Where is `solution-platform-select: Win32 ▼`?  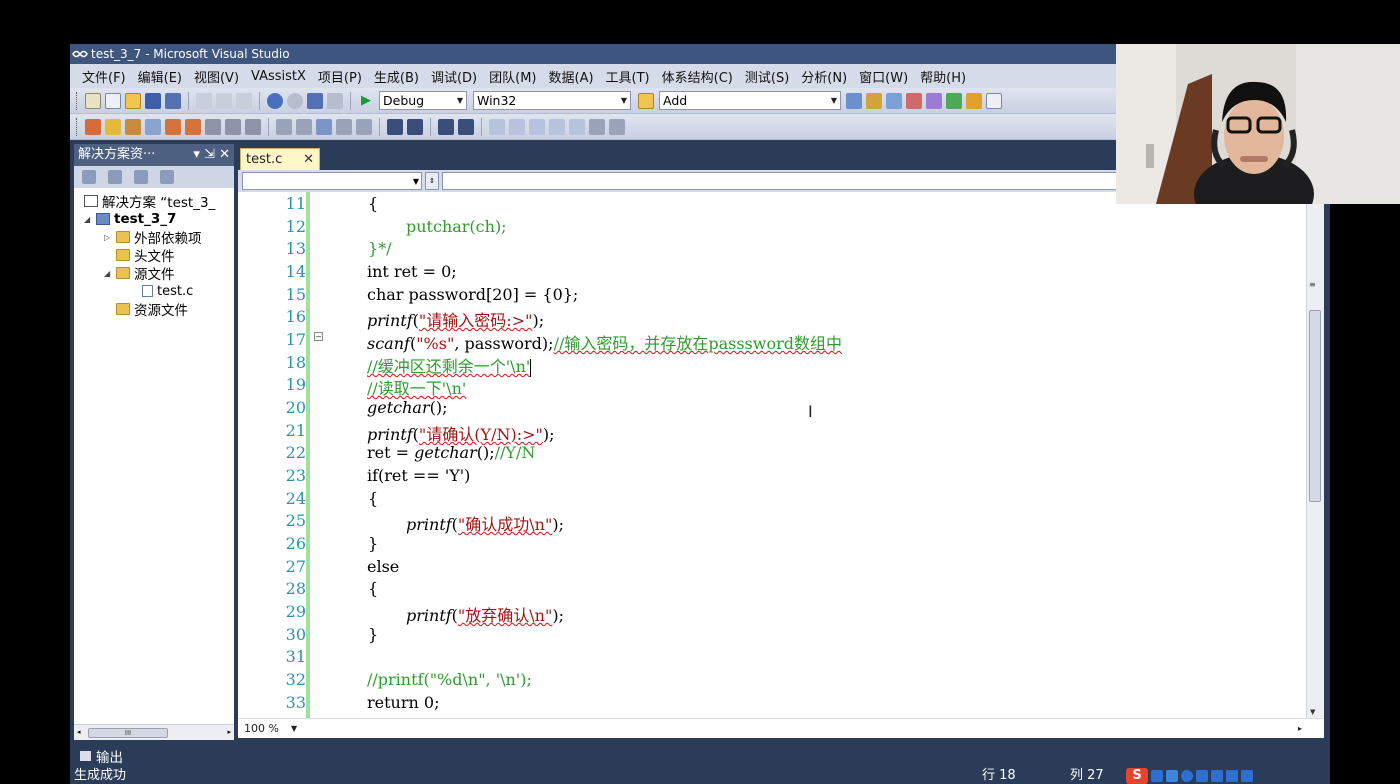 solution-platform-select: Win32 ▼ is located at coordinates (552, 100).